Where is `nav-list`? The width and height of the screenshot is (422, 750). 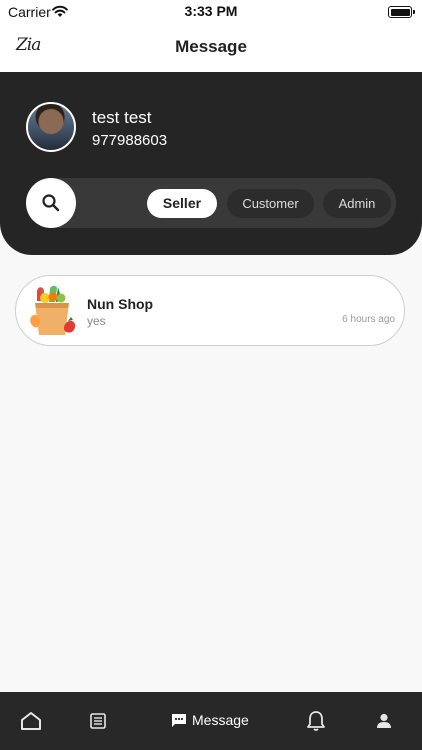 nav-list is located at coordinates (98, 721).